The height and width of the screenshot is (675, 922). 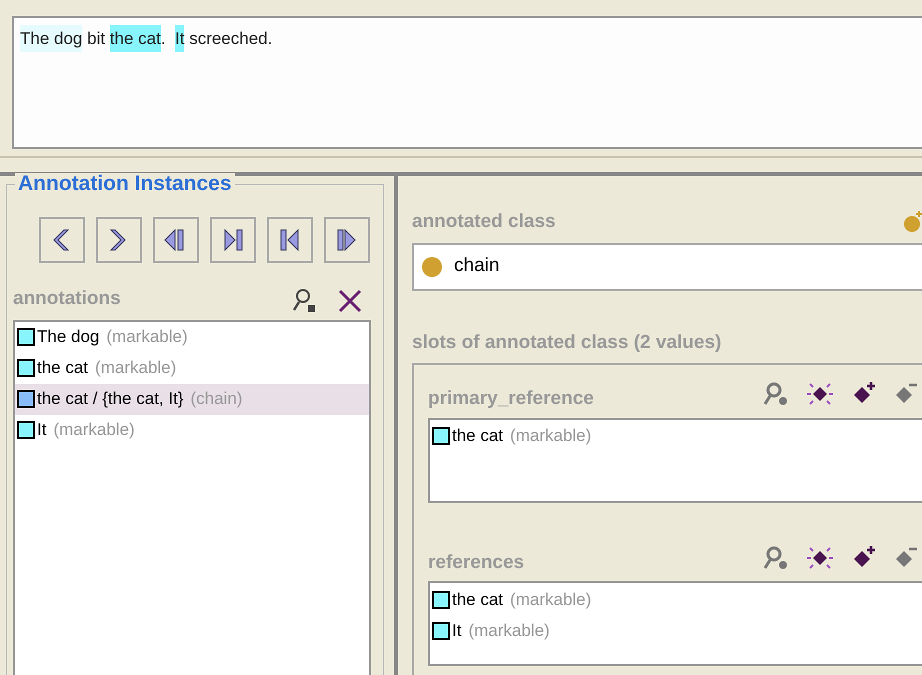 What do you see at coordinates (667, 266) in the screenshot?
I see `class-field: chain` at bounding box center [667, 266].